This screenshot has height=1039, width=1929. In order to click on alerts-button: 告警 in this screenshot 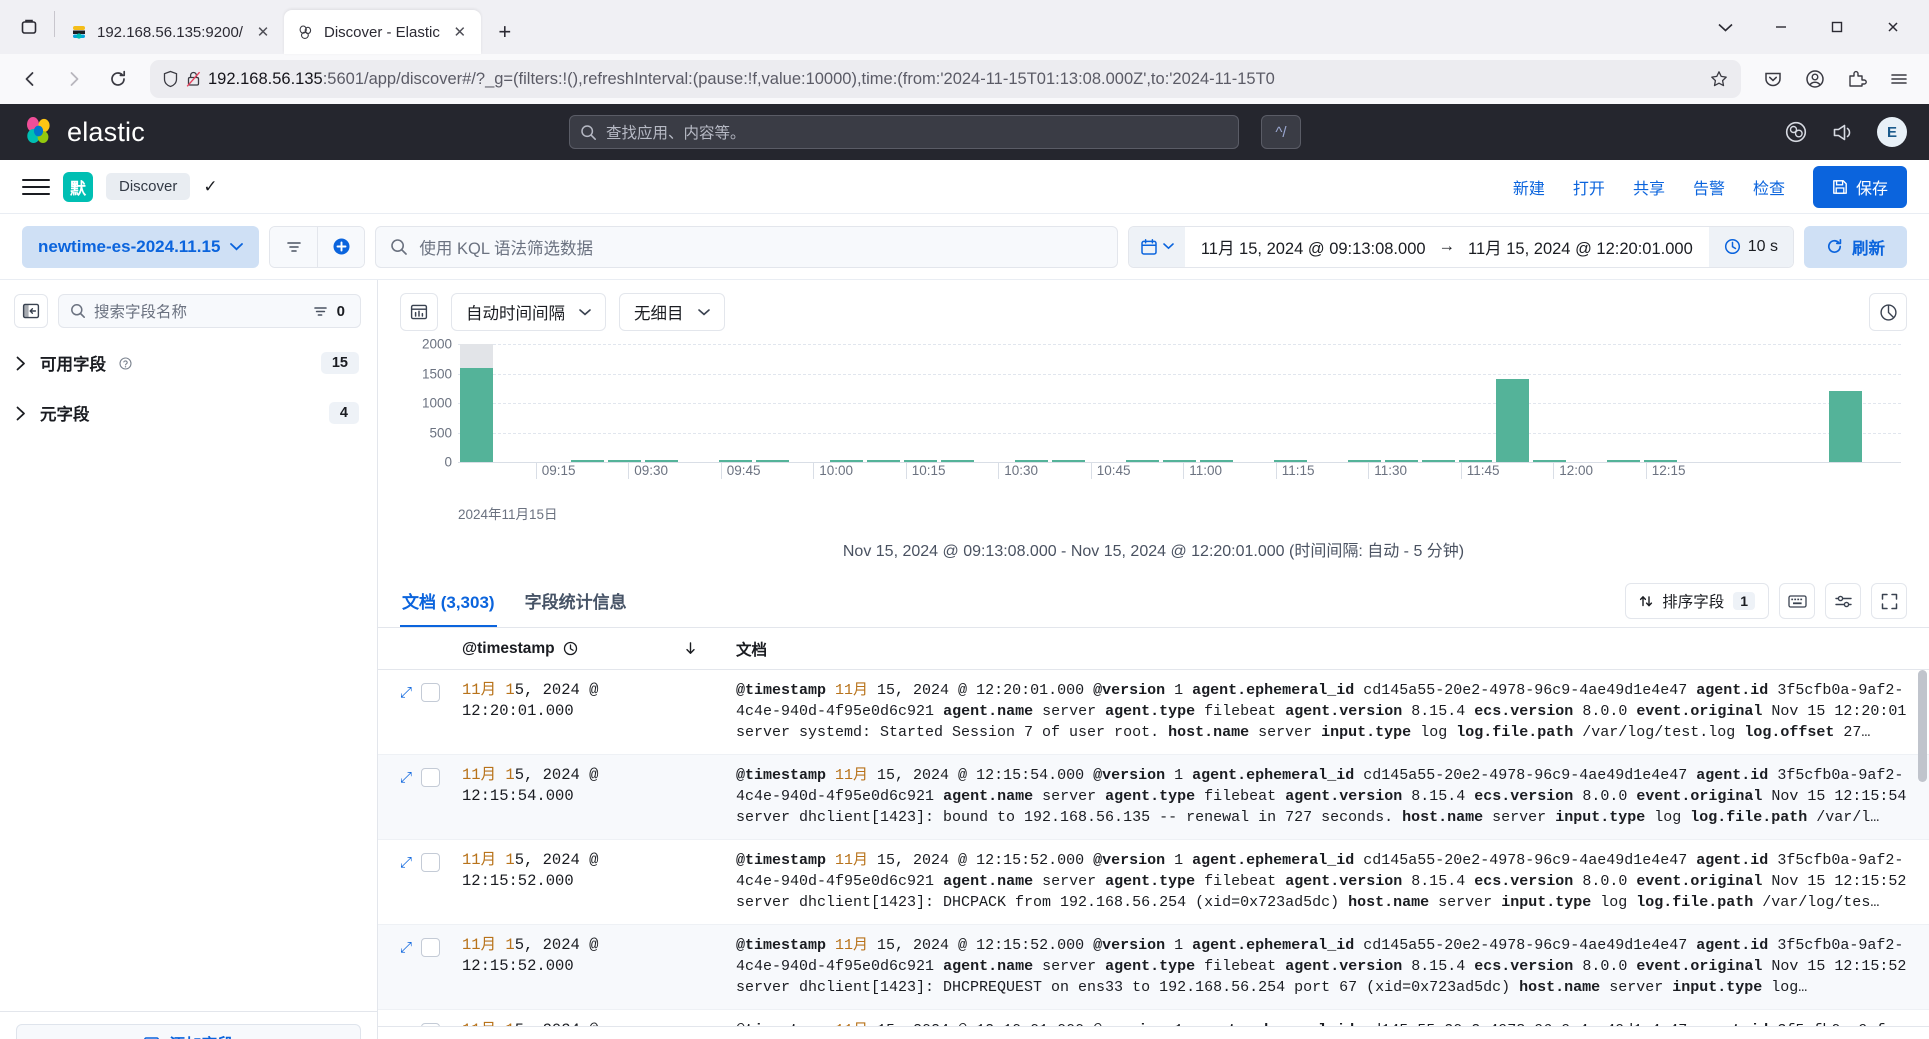, I will do `click(1709, 187)`.